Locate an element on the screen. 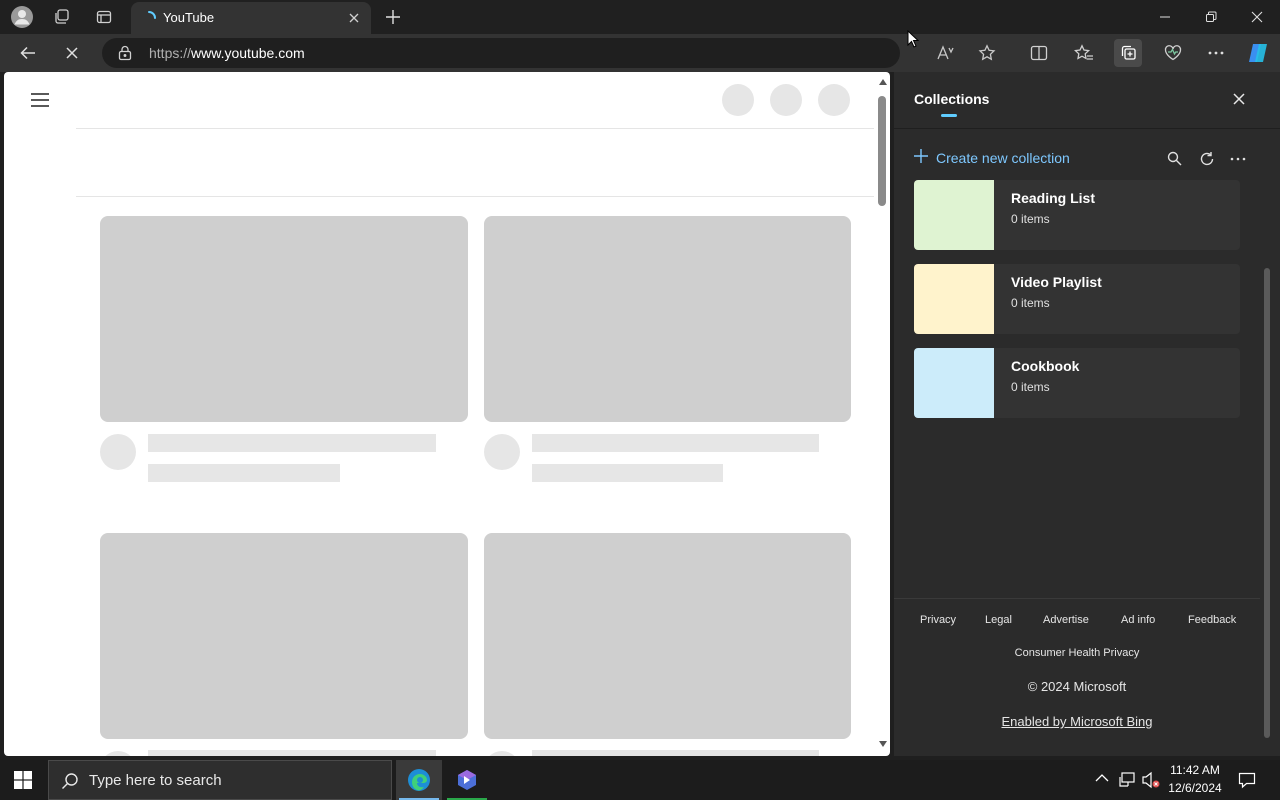  collections-icon is located at coordinates (1128, 53).